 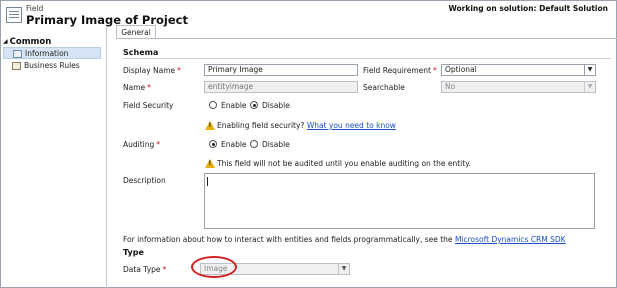 I want to click on display-name-input: Primary Image, so click(x=281, y=70).